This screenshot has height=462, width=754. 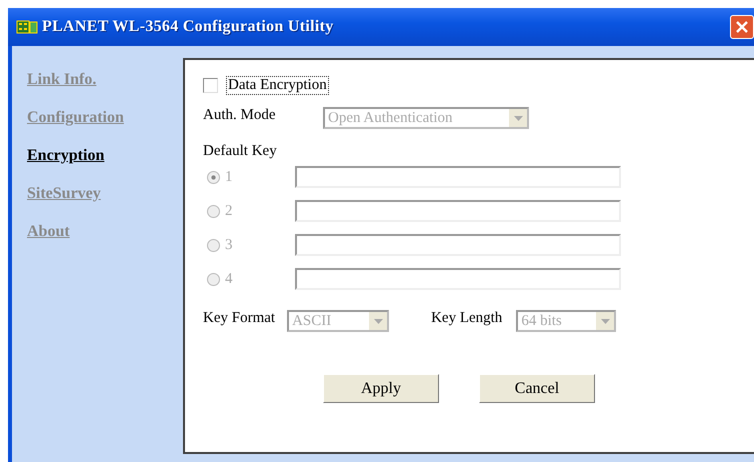 I want to click on chip-icon, so click(x=27, y=27).